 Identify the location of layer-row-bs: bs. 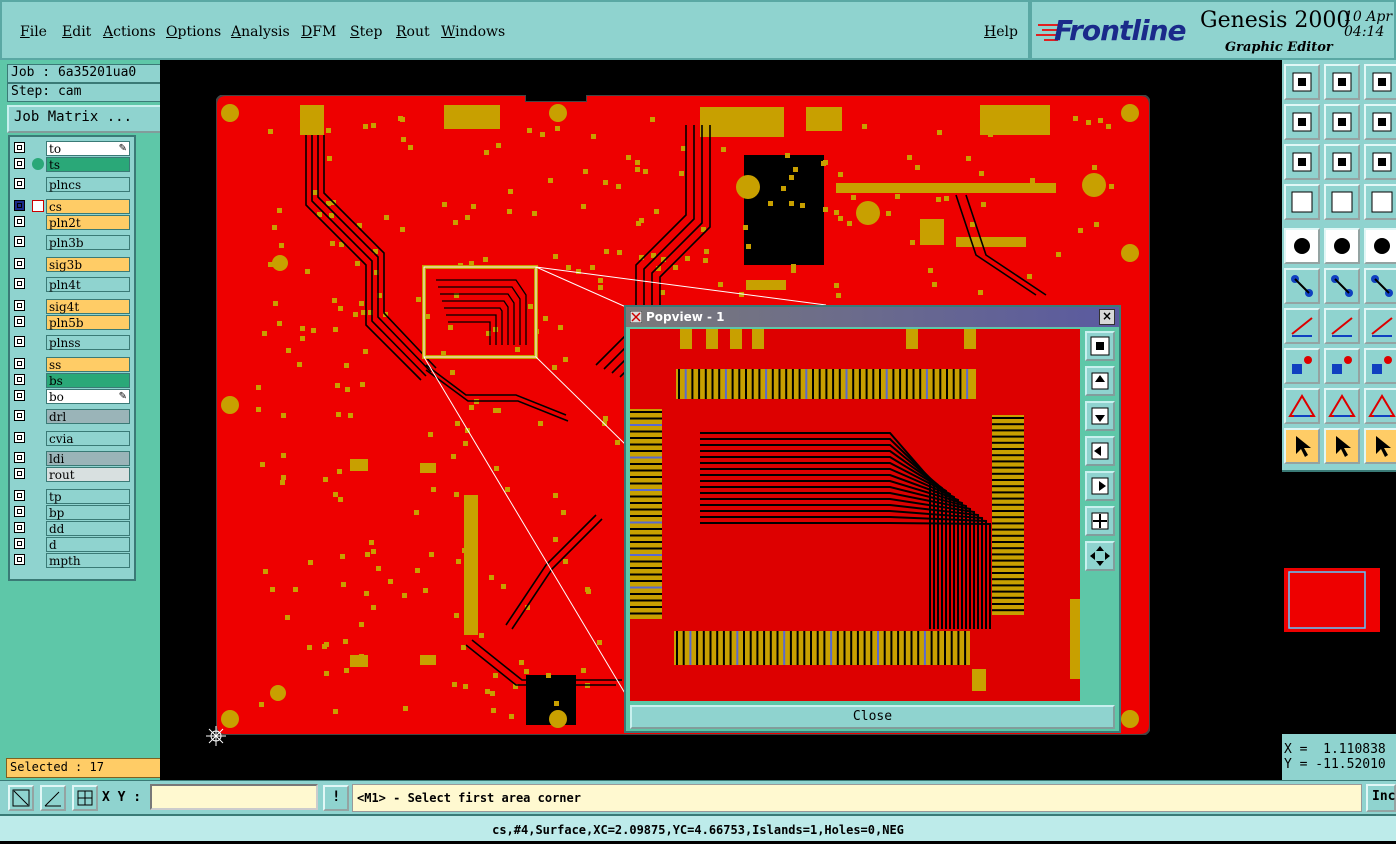
(71, 380).